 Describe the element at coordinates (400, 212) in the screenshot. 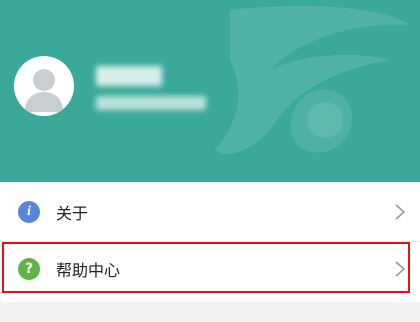

I see `chevron-right-icon` at that location.